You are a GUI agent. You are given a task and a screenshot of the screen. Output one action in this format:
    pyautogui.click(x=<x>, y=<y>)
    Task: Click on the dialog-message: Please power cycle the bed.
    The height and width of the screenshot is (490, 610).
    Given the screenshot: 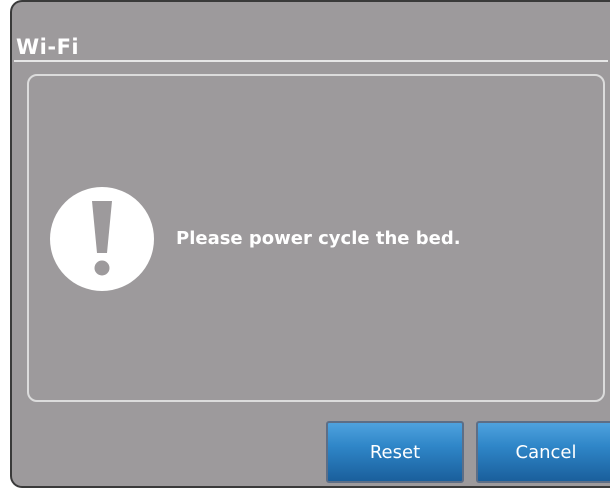 What is the action you would take?
    pyautogui.click(x=318, y=238)
    